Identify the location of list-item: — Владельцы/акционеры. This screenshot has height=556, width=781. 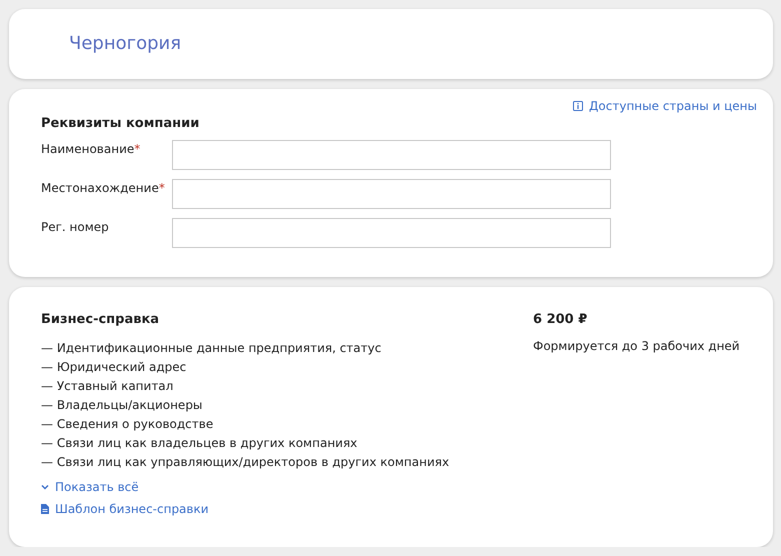
(122, 405).